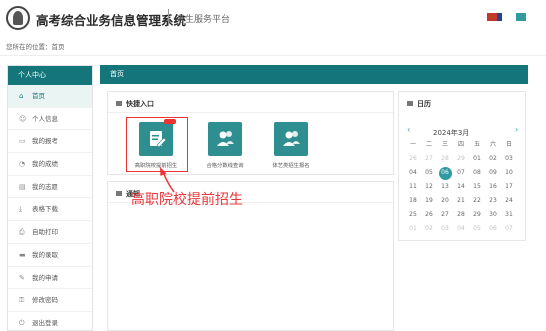  What do you see at coordinates (45, 232) in the screenshot?
I see `sidebar-item-label: 自助打印` at bounding box center [45, 232].